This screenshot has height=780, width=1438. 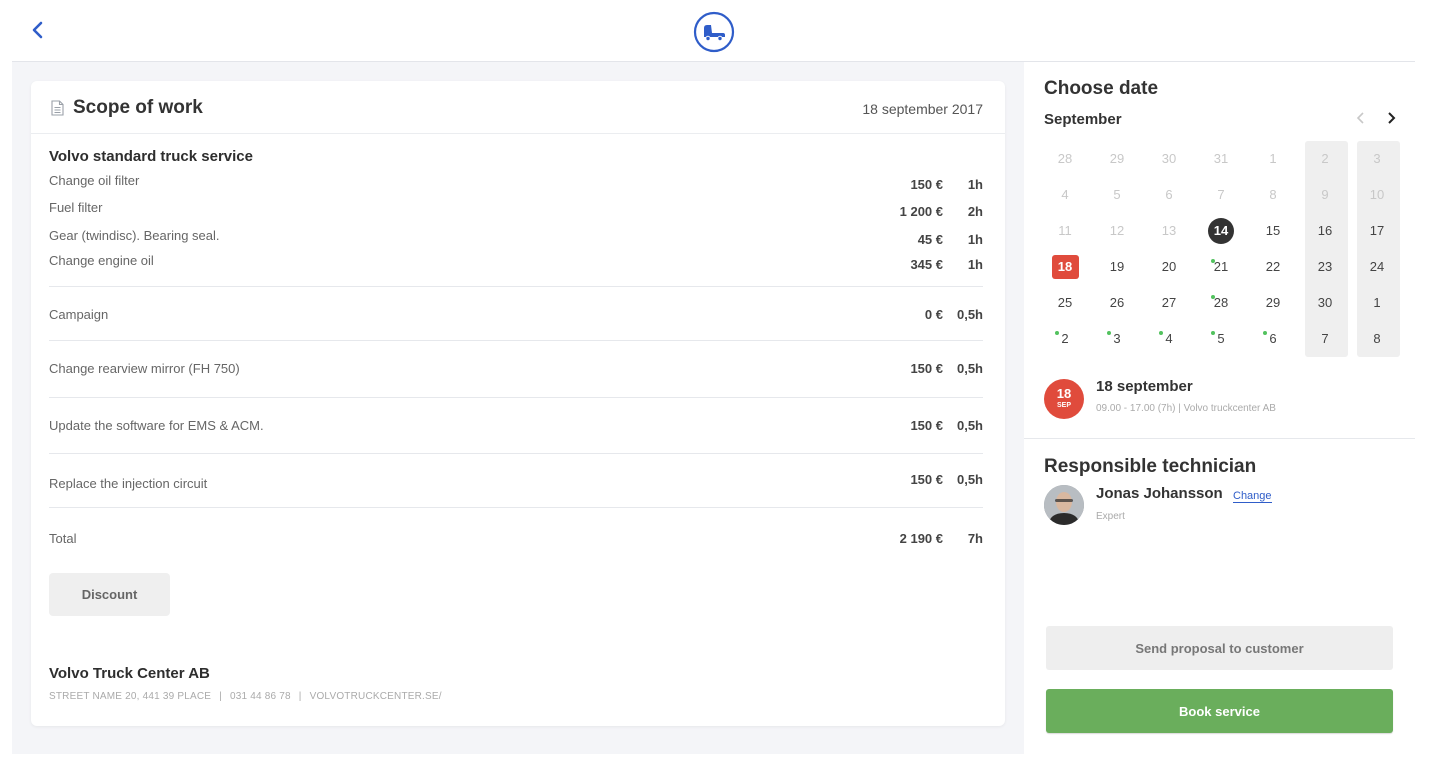 What do you see at coordinates (1221, 231) in the screenshot?
I see `calendar-day-today: 14` at bounding box center [1221, 231].